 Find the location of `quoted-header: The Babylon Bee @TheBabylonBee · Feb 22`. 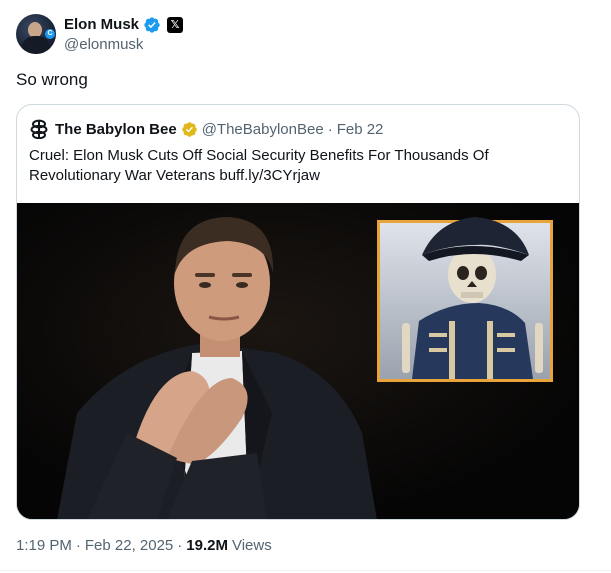

quoted-header: The Babylon Bee @TheBabylonBee · Feb 22 is located at coordinates (206, 129).